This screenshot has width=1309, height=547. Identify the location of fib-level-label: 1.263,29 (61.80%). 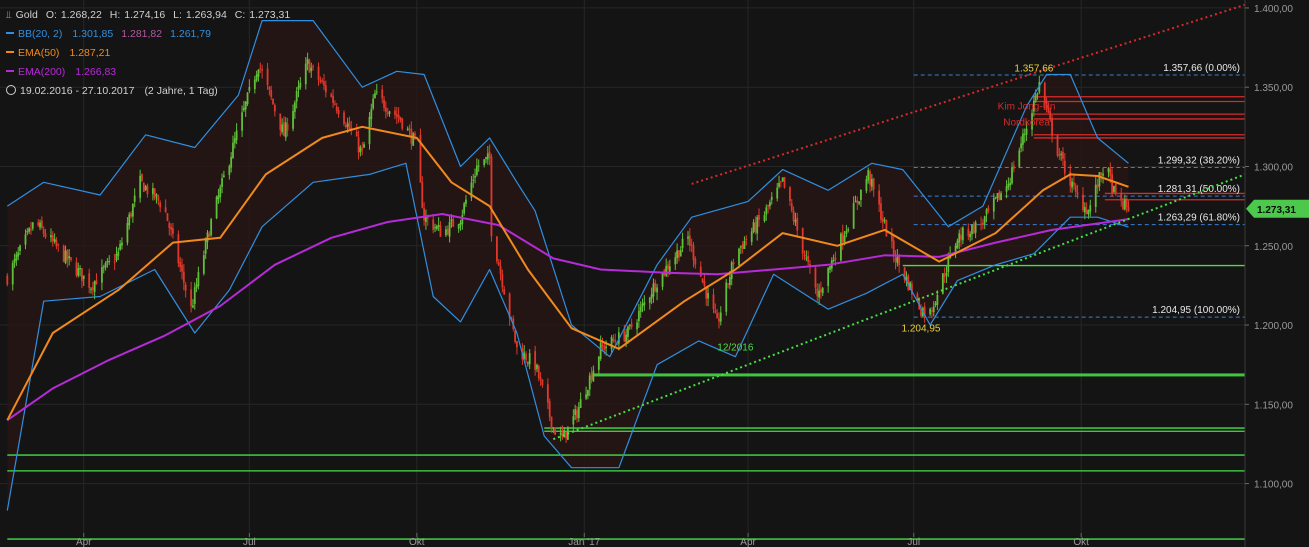
(1199, 218).